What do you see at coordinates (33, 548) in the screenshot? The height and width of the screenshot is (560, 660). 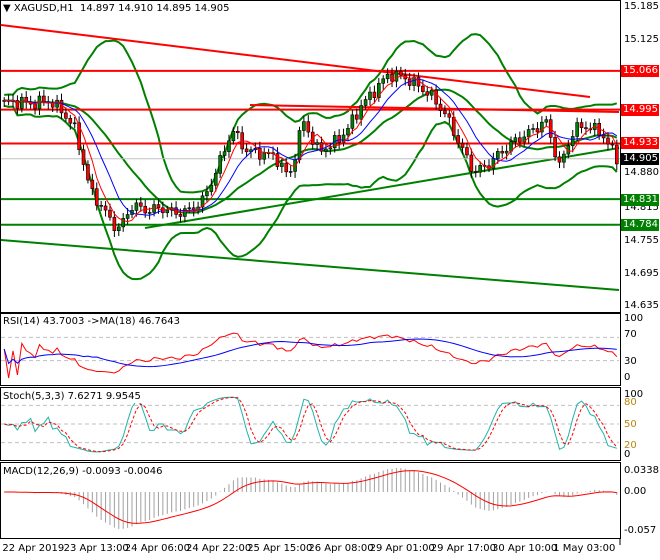 I see `time-tick: 22 Apr 2019` at bounding box center [33, 548].